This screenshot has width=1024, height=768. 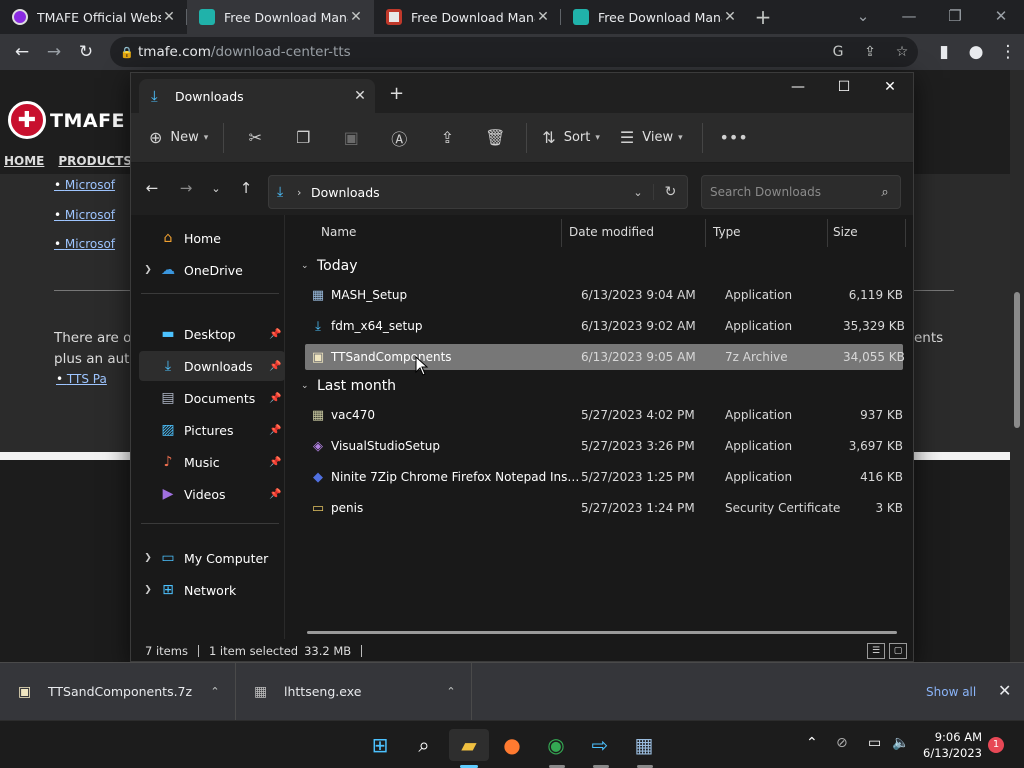 What do you see at coordinates (1004, 690) in the screenshot?
I see `close-downloads-bar-icon: ✕` at bounding box center [1004, 690].